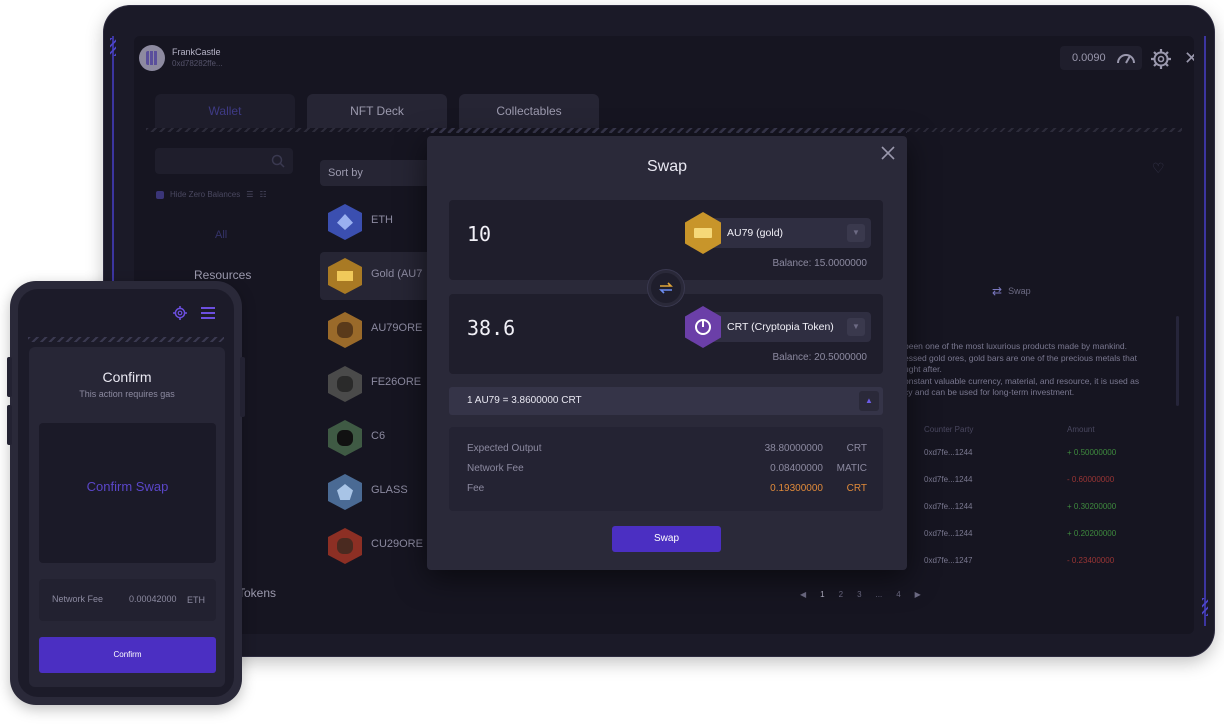 Image resolution: width=1224 pixels, height=725 pixels. Describe the element at coordinates (918, 594) in the screenshot. I see `page-link: ▶` at that location.